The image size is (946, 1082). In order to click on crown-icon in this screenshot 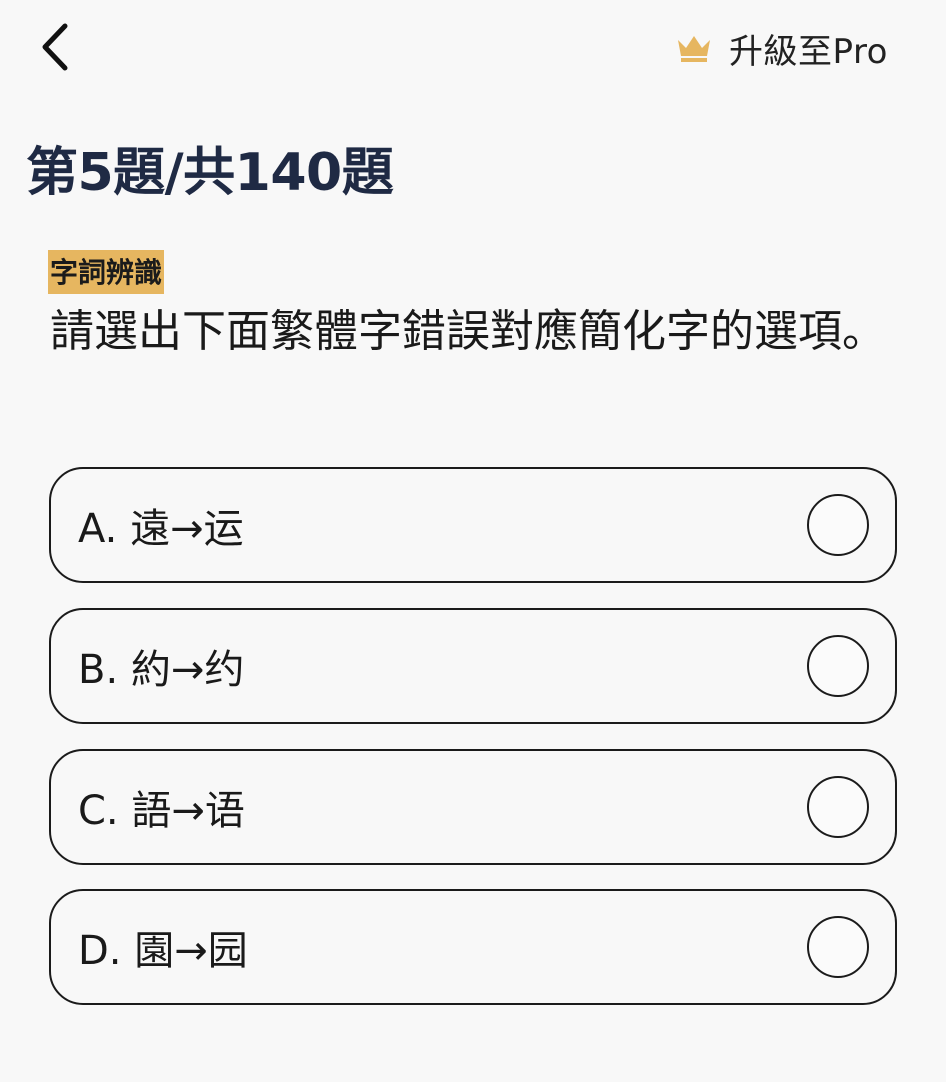, I will do `click(694, 49)`.